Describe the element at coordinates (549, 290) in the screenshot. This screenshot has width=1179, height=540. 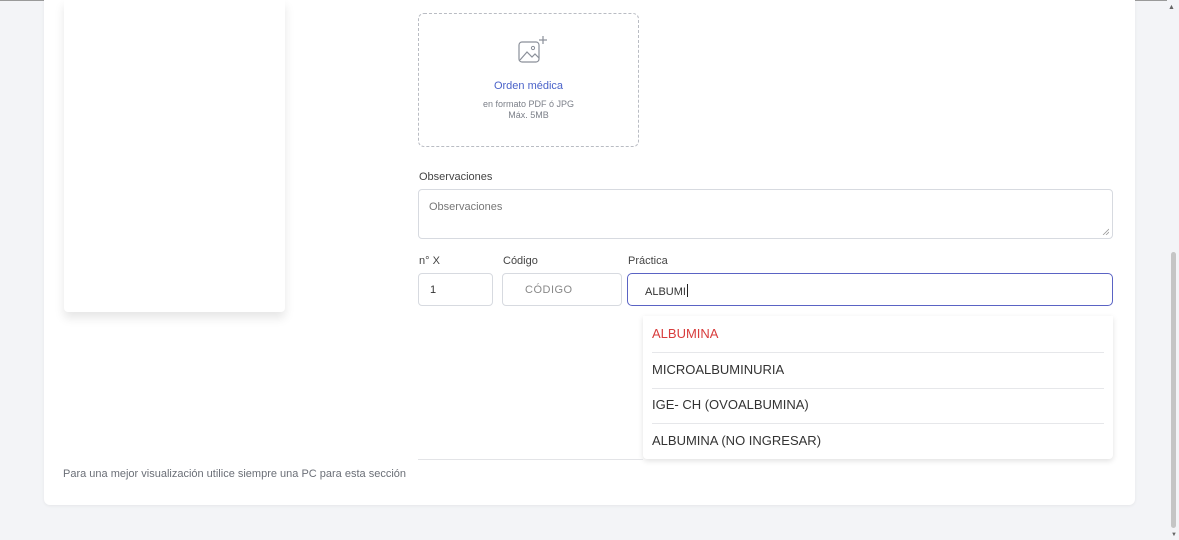
I see `codigo-placeholder: CÓDIGO` at that location.